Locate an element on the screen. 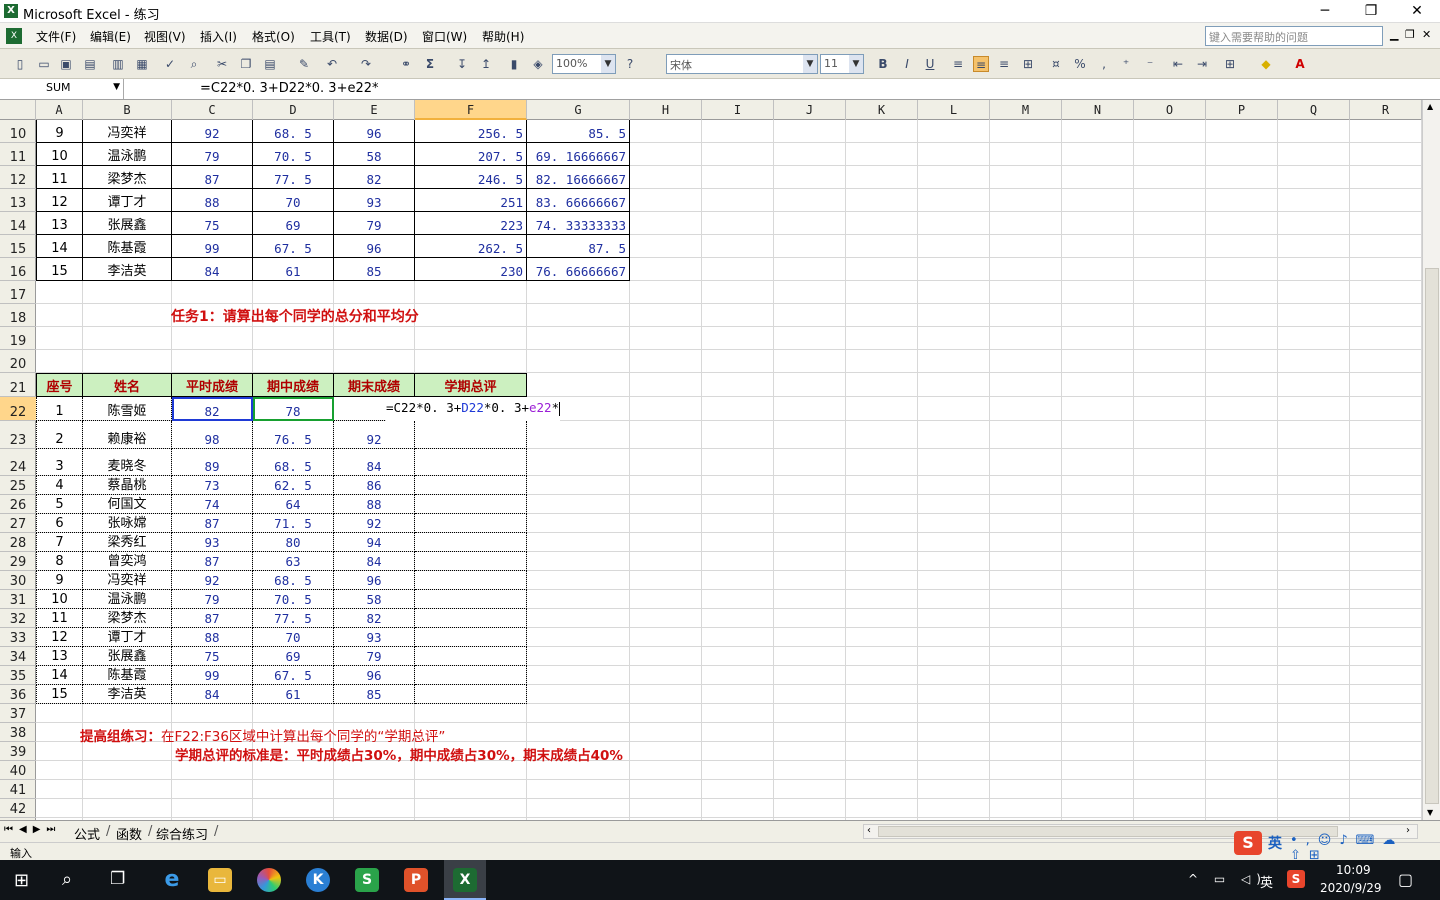 This screenshot has width=1440, height=900. score-table-cell: 86 is located at coordinates (374, 485).